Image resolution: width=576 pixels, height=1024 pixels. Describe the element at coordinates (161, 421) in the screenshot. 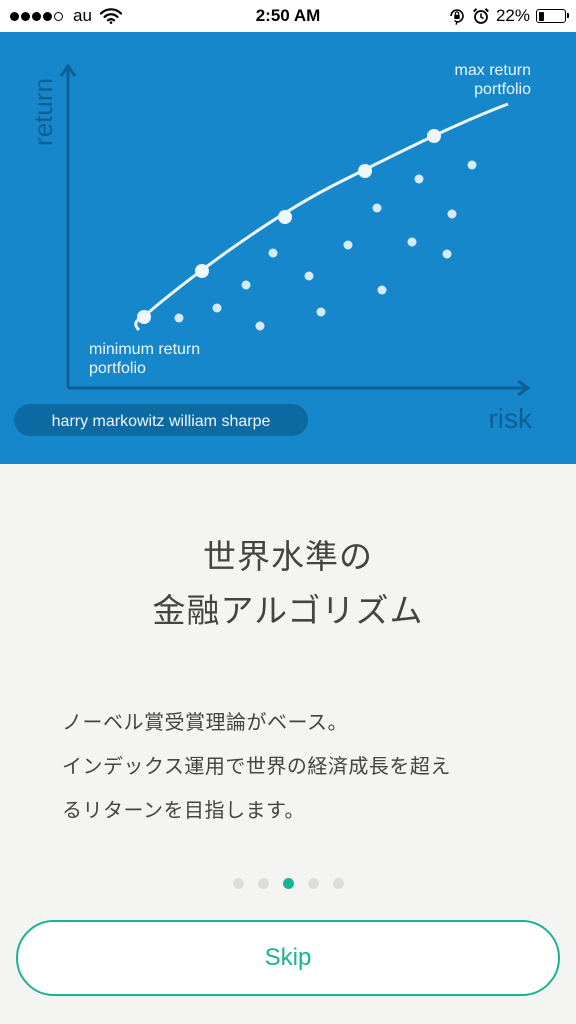

I see `credit-pill-text: harry markowitz william sharpe` at that location.